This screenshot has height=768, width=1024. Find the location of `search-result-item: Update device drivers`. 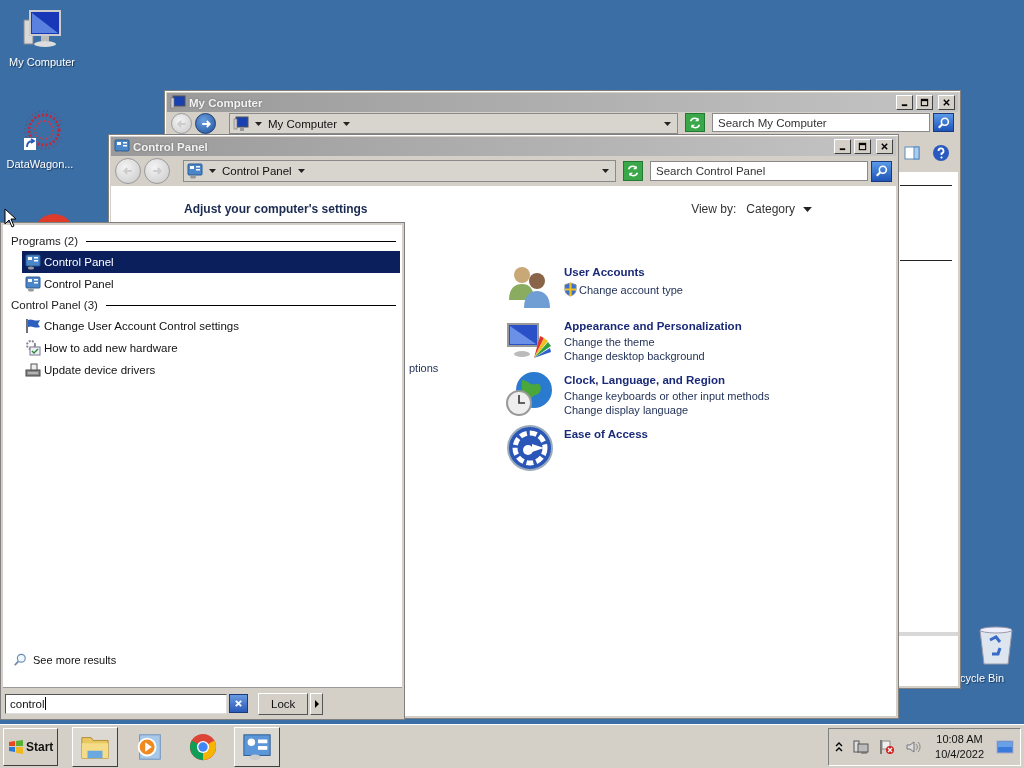

search-result-item: Update device drivers is located at coordinates (211, 370).